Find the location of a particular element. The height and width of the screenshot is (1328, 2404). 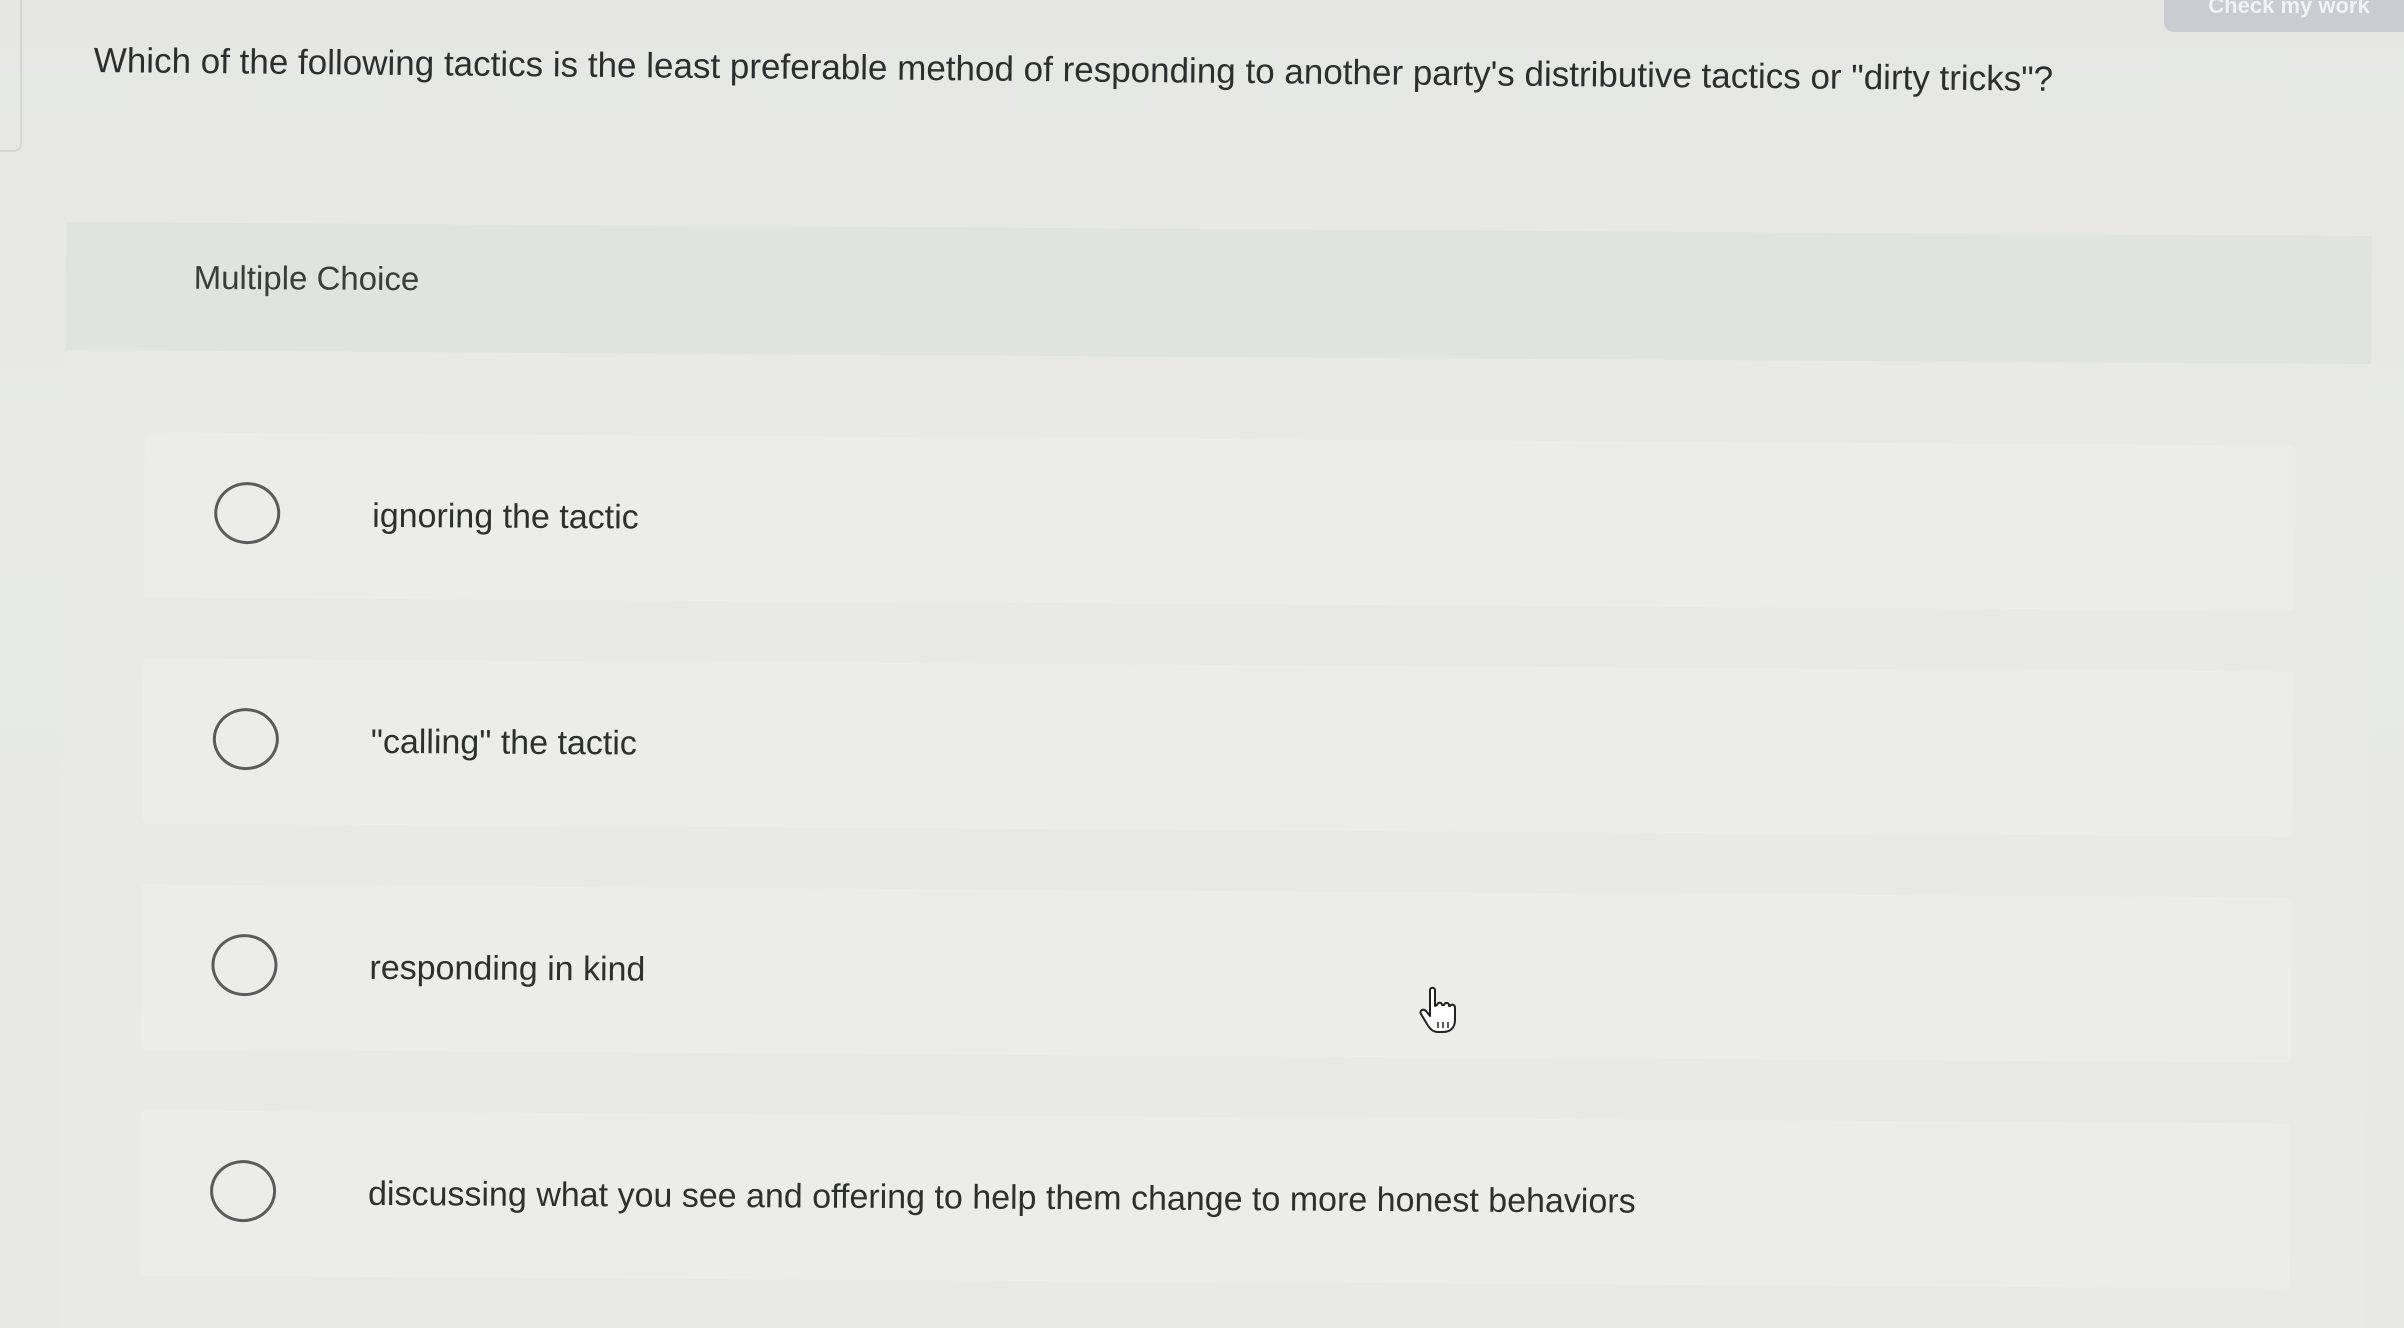

answer-option-label: "calling" the tactic is located at coordinates (504, 742).